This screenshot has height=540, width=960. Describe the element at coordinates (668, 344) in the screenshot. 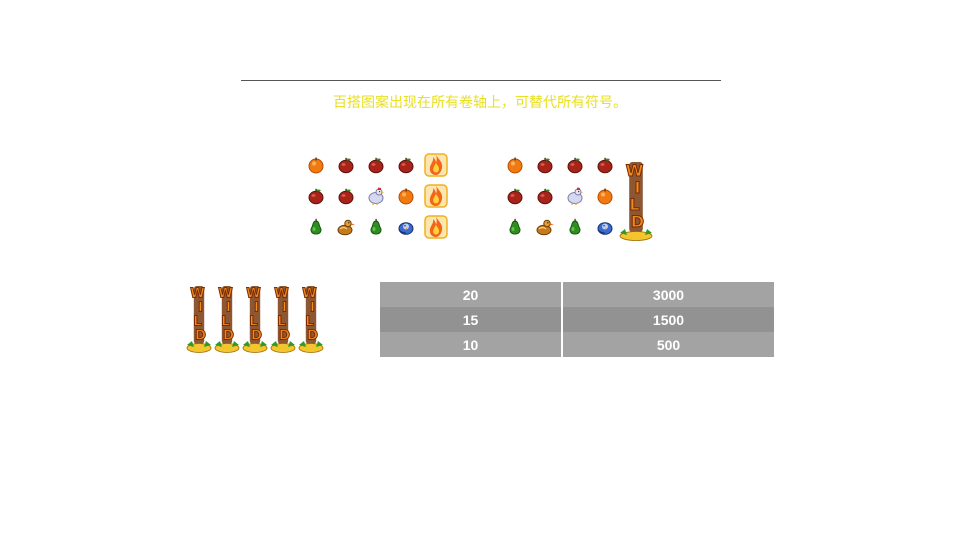

I see `paytable-payout: 500` at that location.